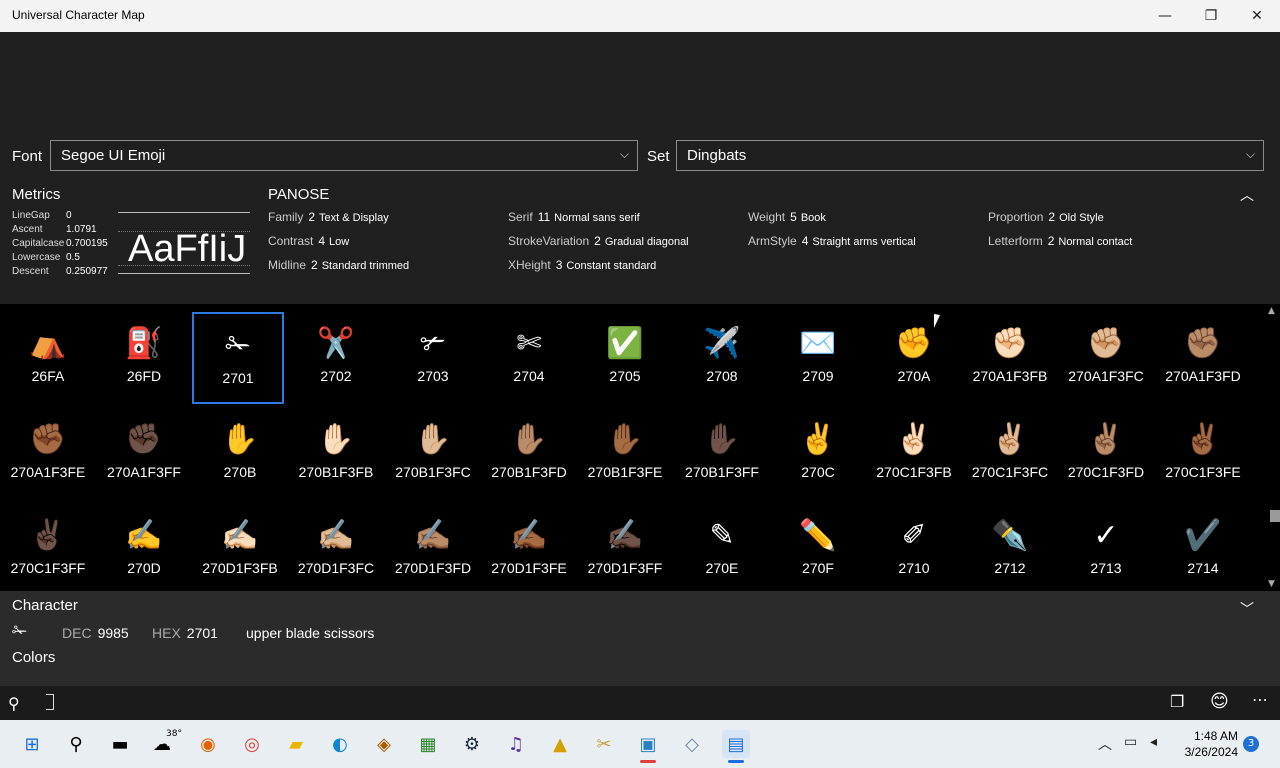 The height and width of the screenshot is (768, 1280). What do you see at coordinates (582, 265) in the screenshot?
I see `panose-item: XHeight 3 Constant standard` at bounding box center [582, 265].